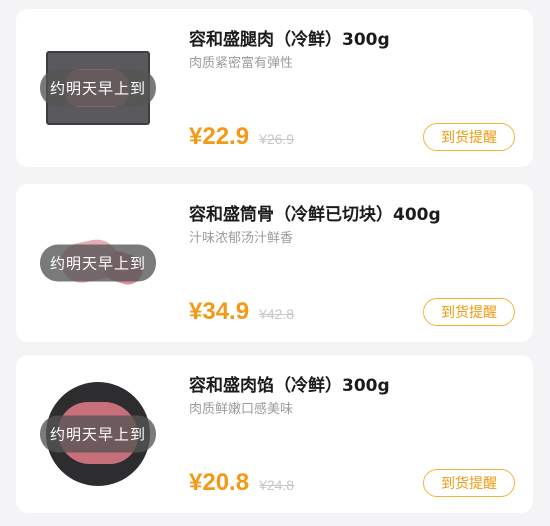 The height and width of the screenshot is (526, 550). What do you see at coordinates (289, 383) in the screenshot?
I see `product-title: 容和盛肉馅（冷鲜）300g` at bounding box center [289, 383].